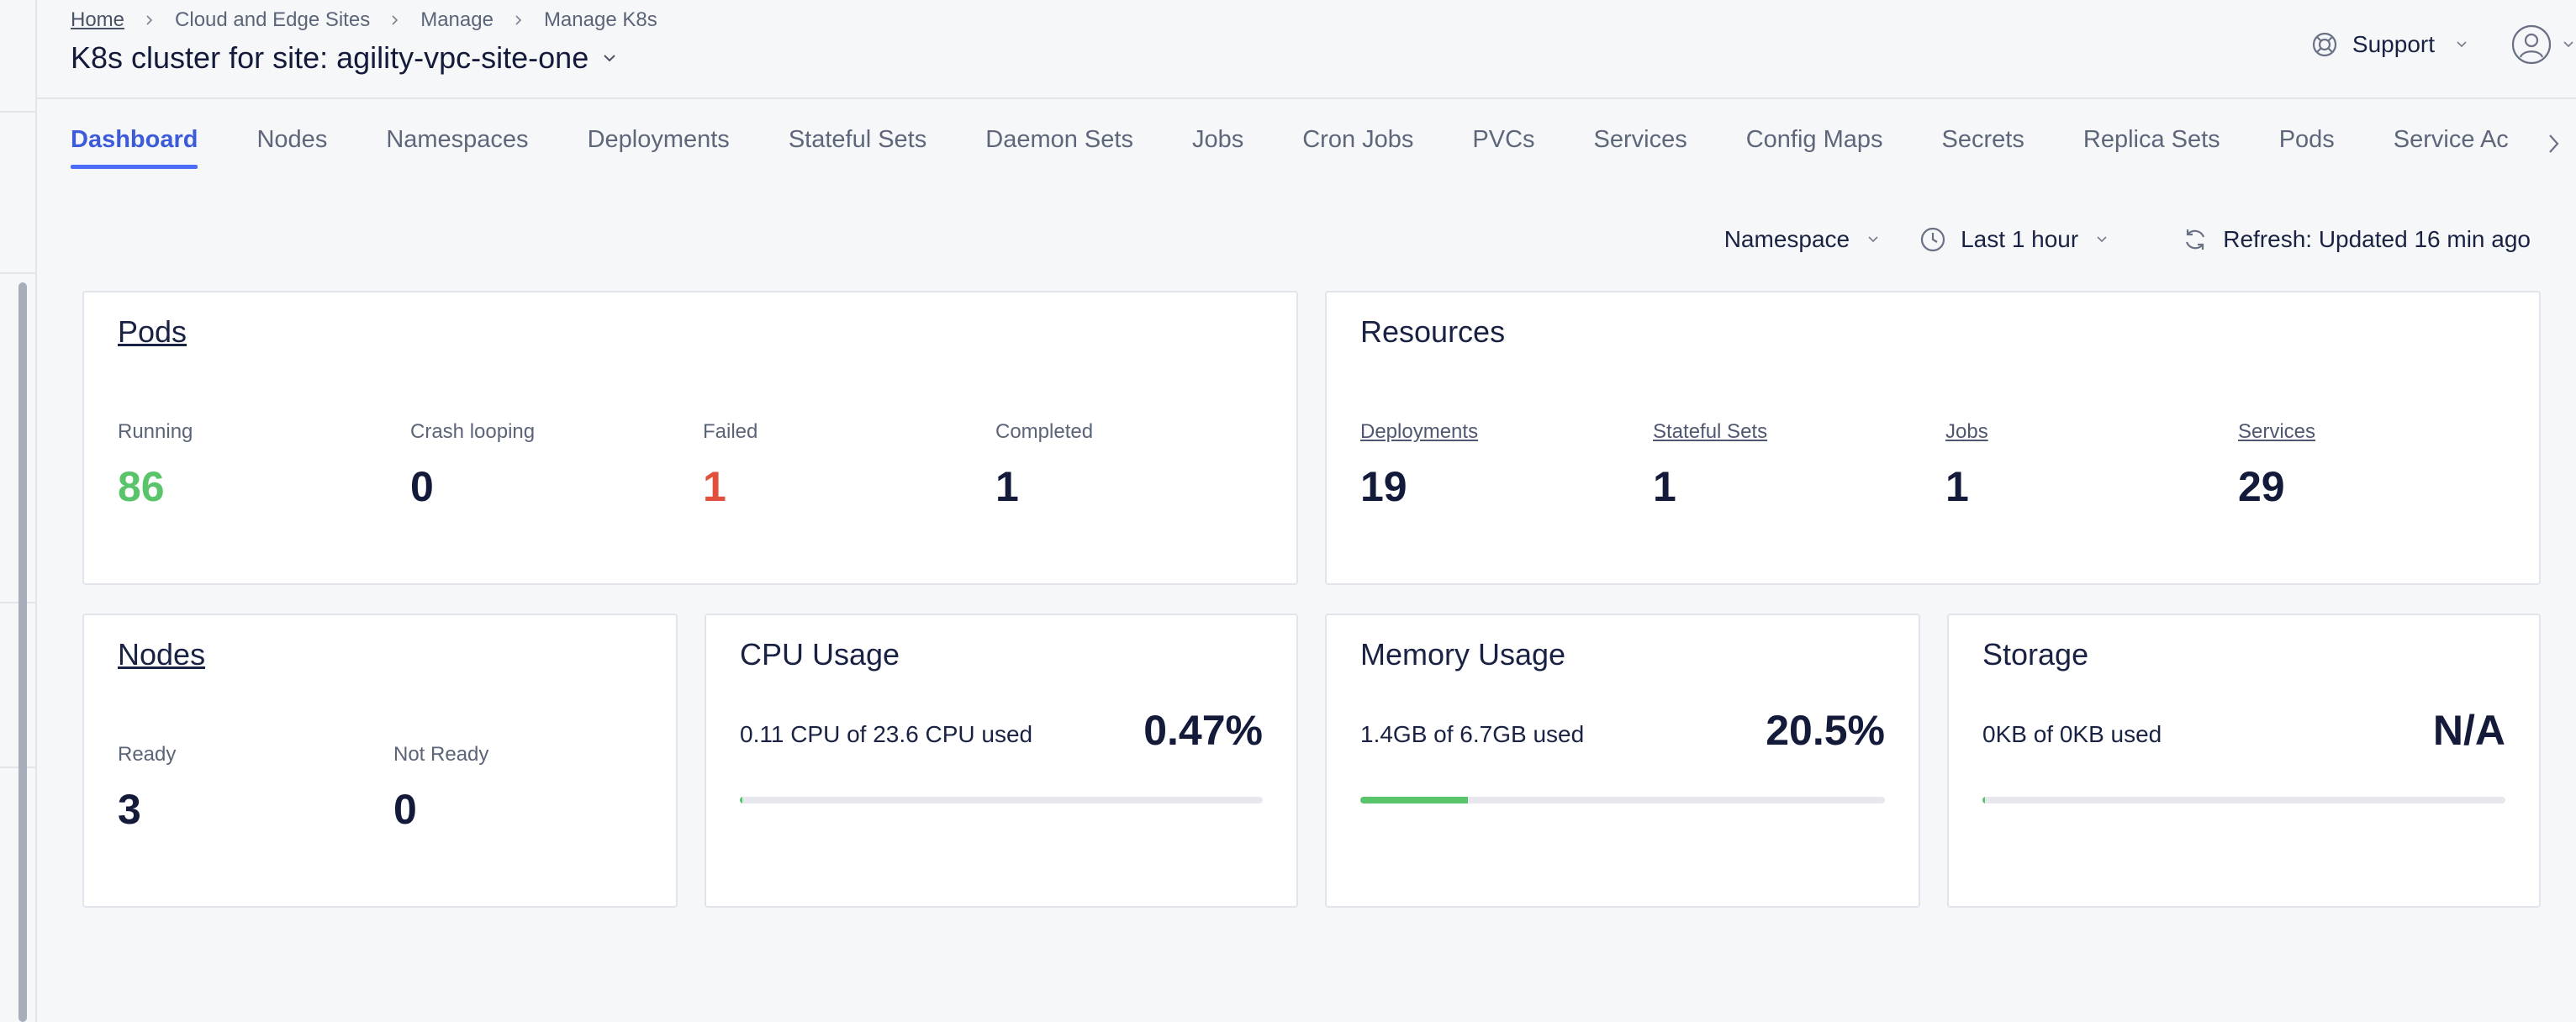 The height and width of the screenshot is (1022, 2576). I want to click on namespace-label: Namespace, so click(1786, 239).